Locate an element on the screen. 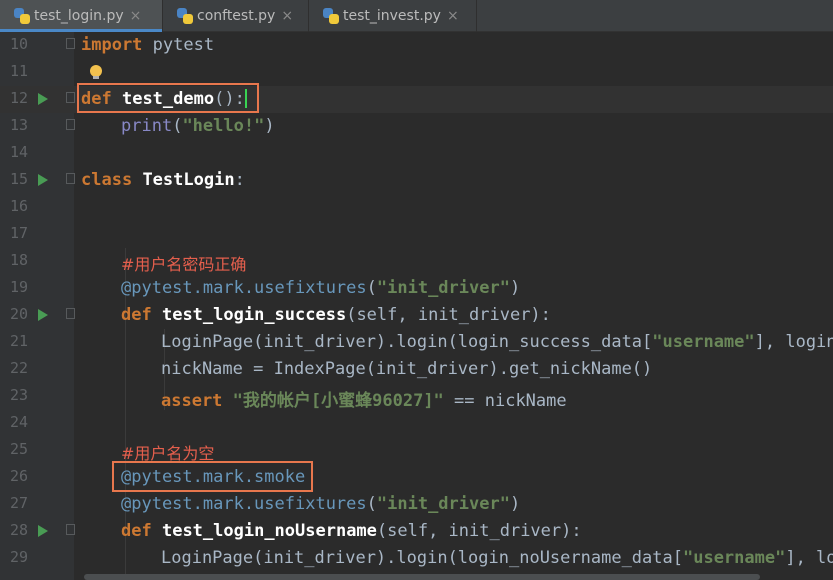  line-number: 25 is located at coordinates (18, 449).